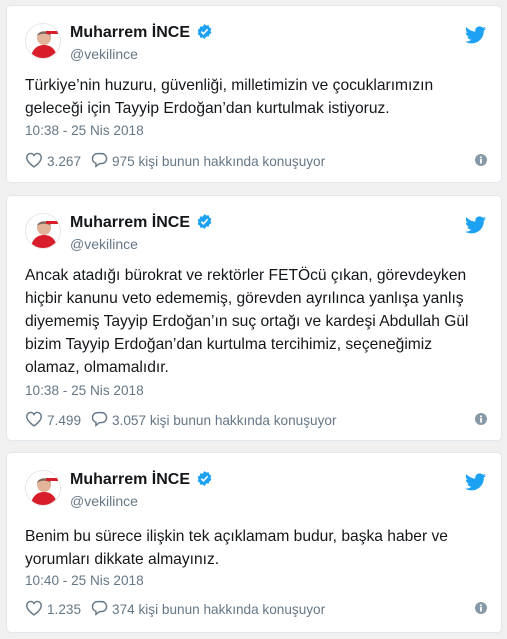  I want to click on reply-count-label: 3.057 kişi bunun hakkında konuşuyor, so click(224, 420).